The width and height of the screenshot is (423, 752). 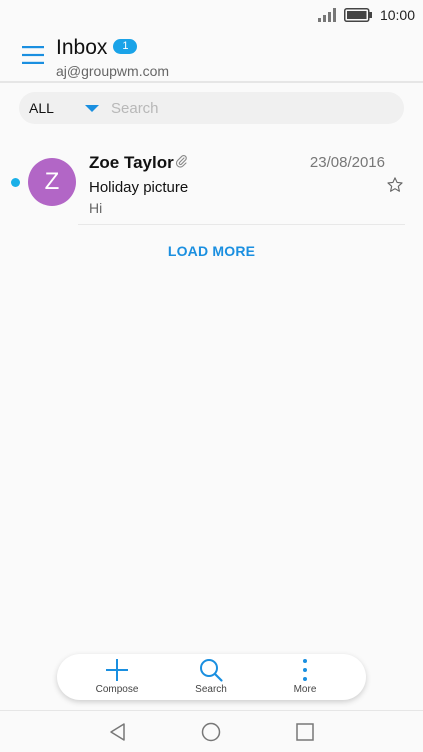 I want to click on search-label: Search, so click(x=211, y=689).